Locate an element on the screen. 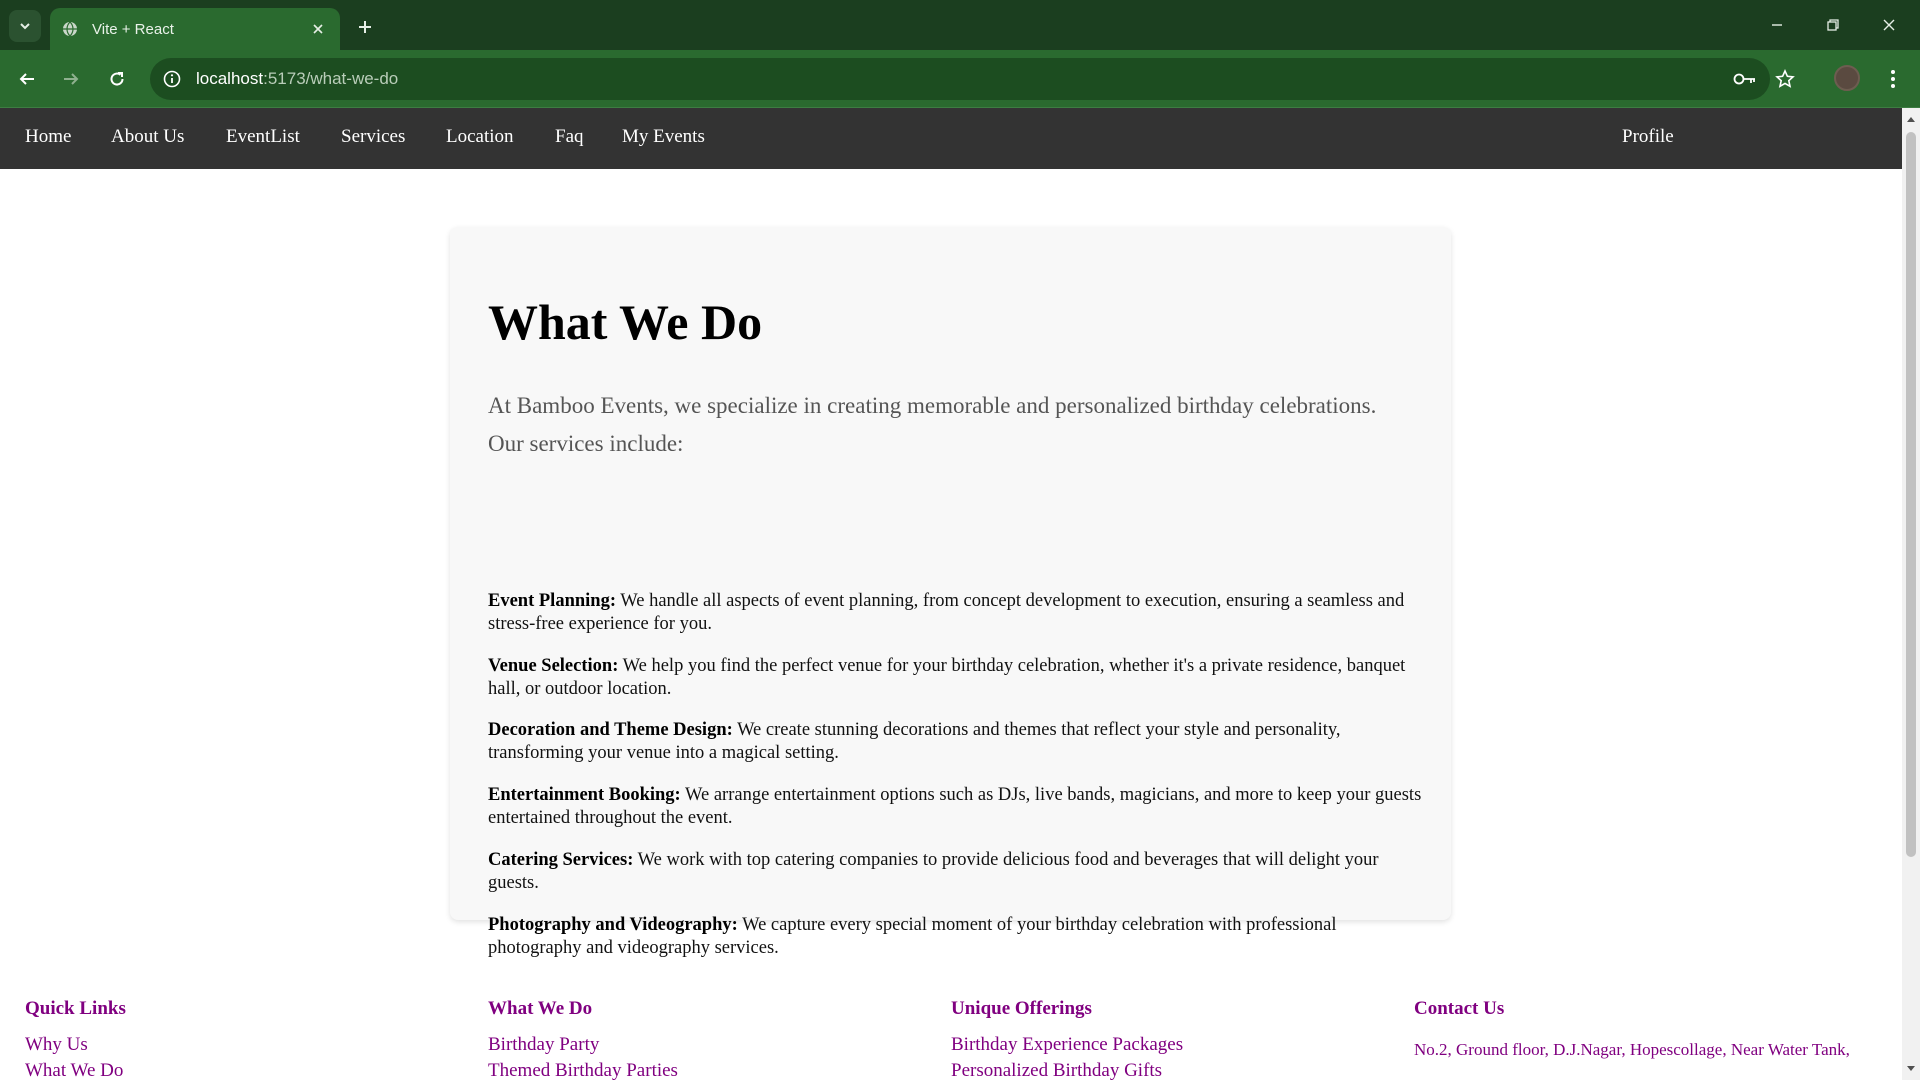 The height and width of the screenshot is (1080, 1920). tab-close-icon is located at coordinates (318, 29).